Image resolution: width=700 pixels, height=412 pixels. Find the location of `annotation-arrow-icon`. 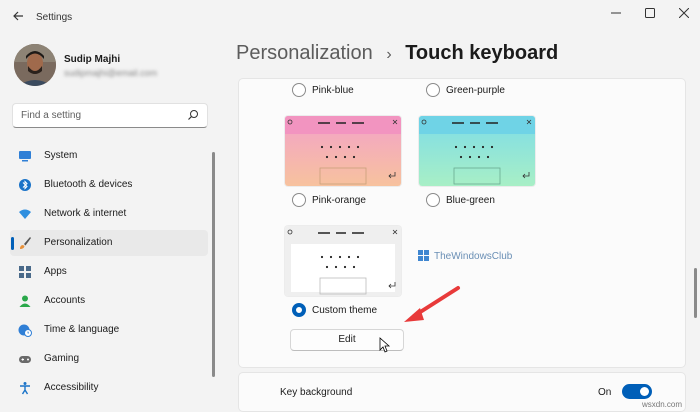

annotation-arrow-icon is located at coordinates (432, 304).